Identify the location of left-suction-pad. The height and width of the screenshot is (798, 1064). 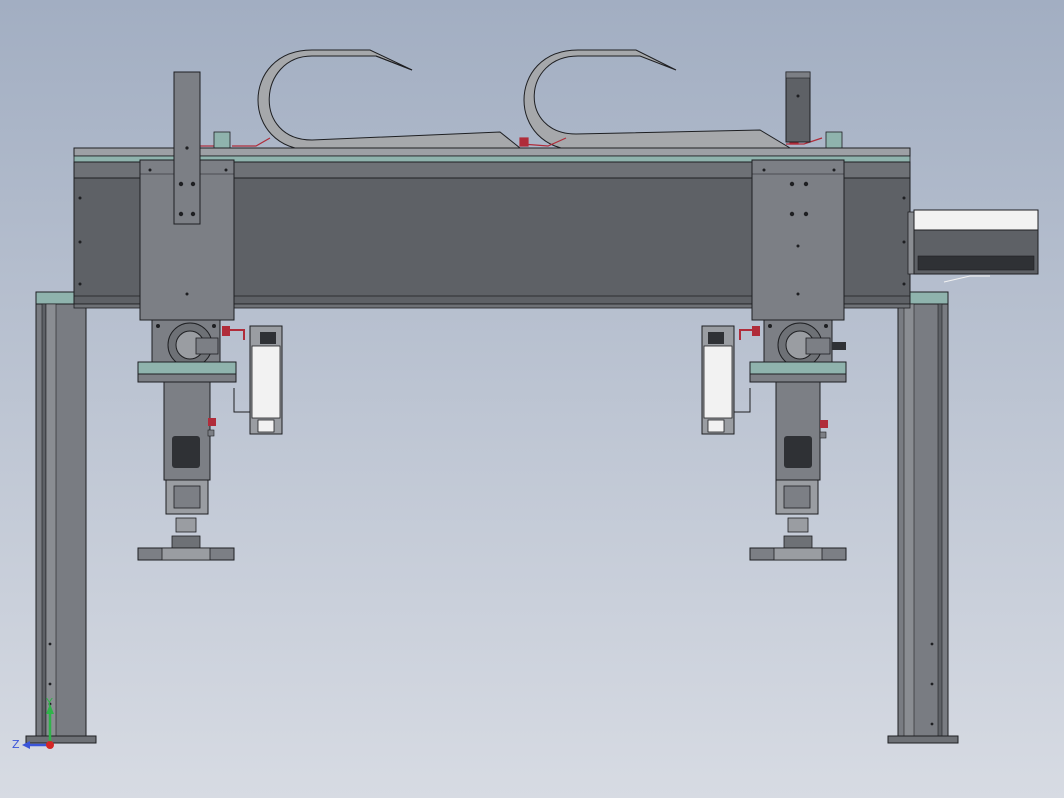
(186, 554).